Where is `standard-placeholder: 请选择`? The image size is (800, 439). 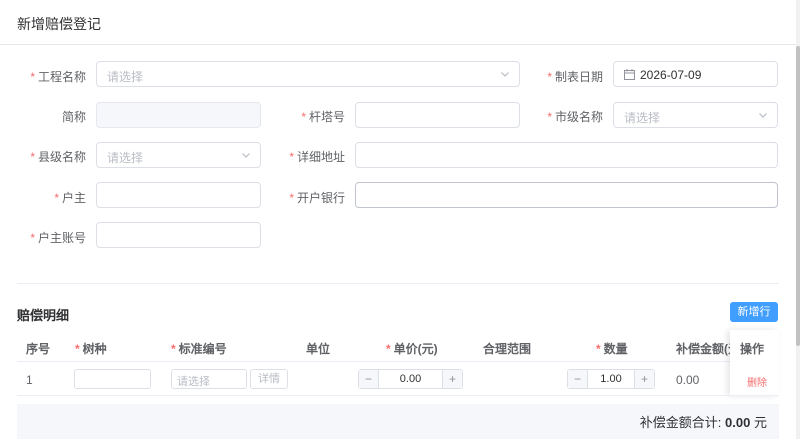 standard-placeholder: 请选择 is located at coordinates (193, 382).